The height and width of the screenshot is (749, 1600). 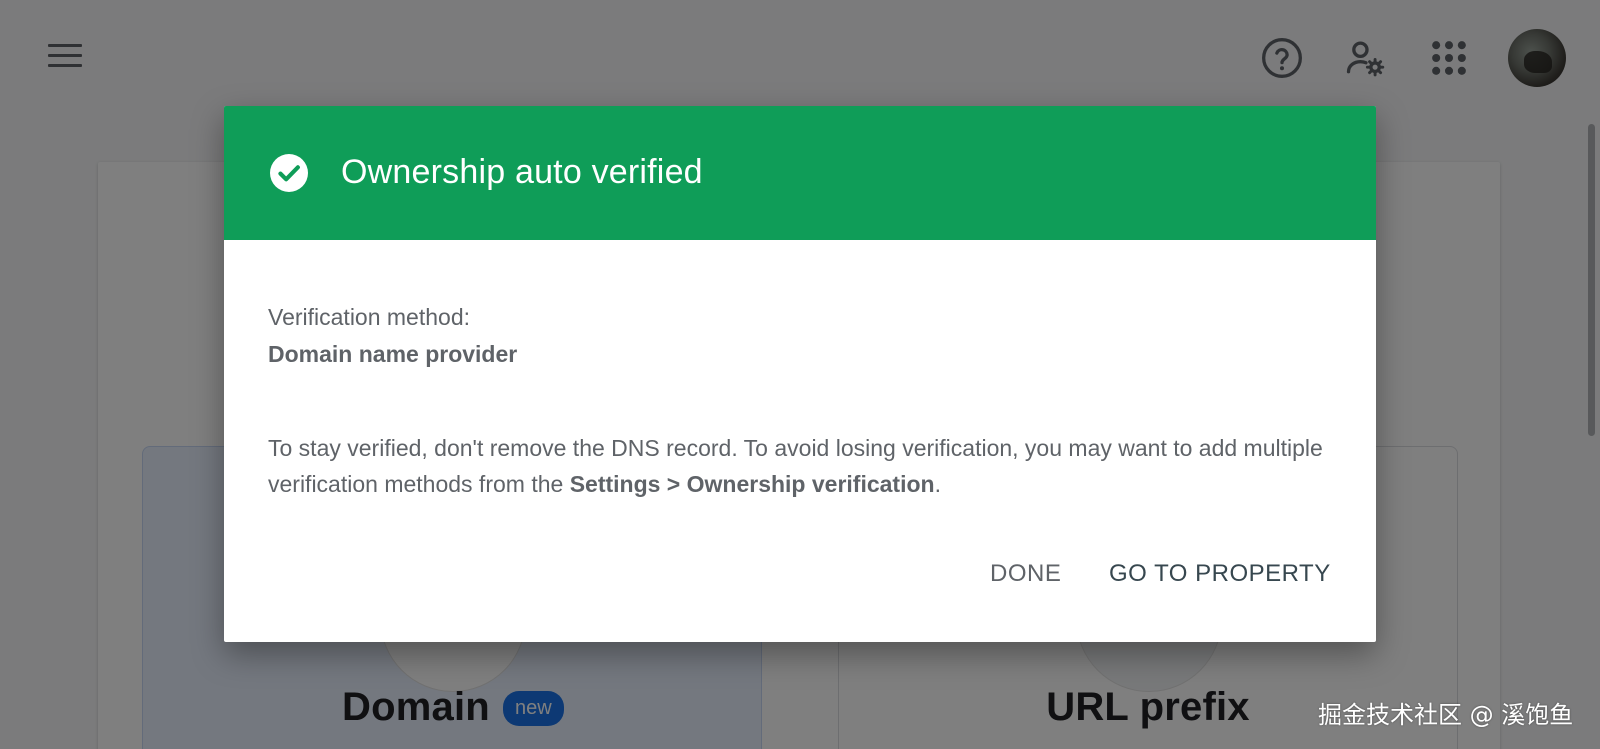 What do you see at coordinates (369, 317) in the screenshot?
I see `verification-method-label: Verification method:` at bounding box center [369, 317].